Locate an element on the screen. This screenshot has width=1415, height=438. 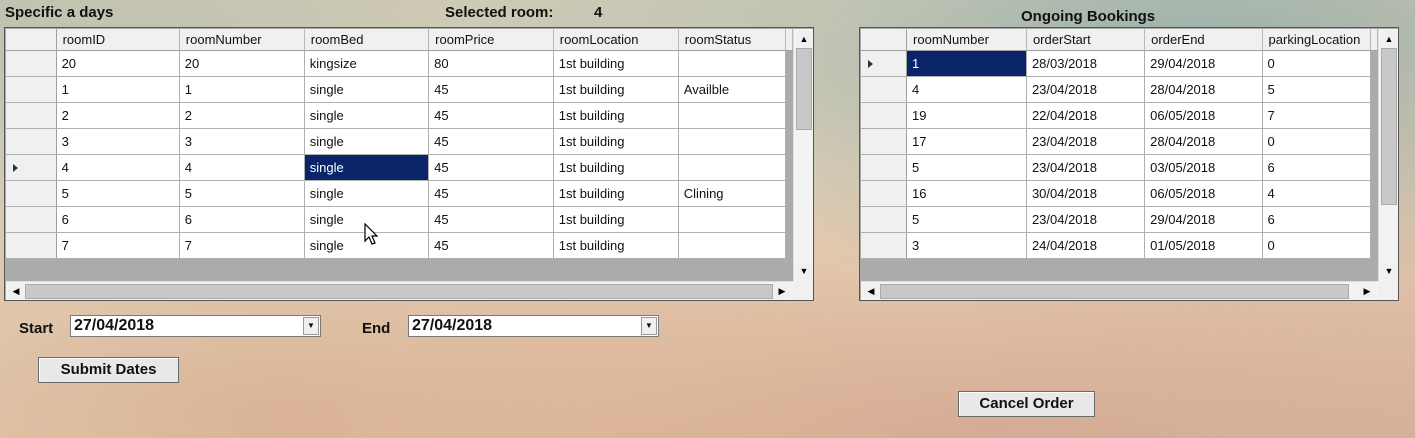
table-row: 5 5 single 45 1st building Clining is located at coordinates (399, 193).